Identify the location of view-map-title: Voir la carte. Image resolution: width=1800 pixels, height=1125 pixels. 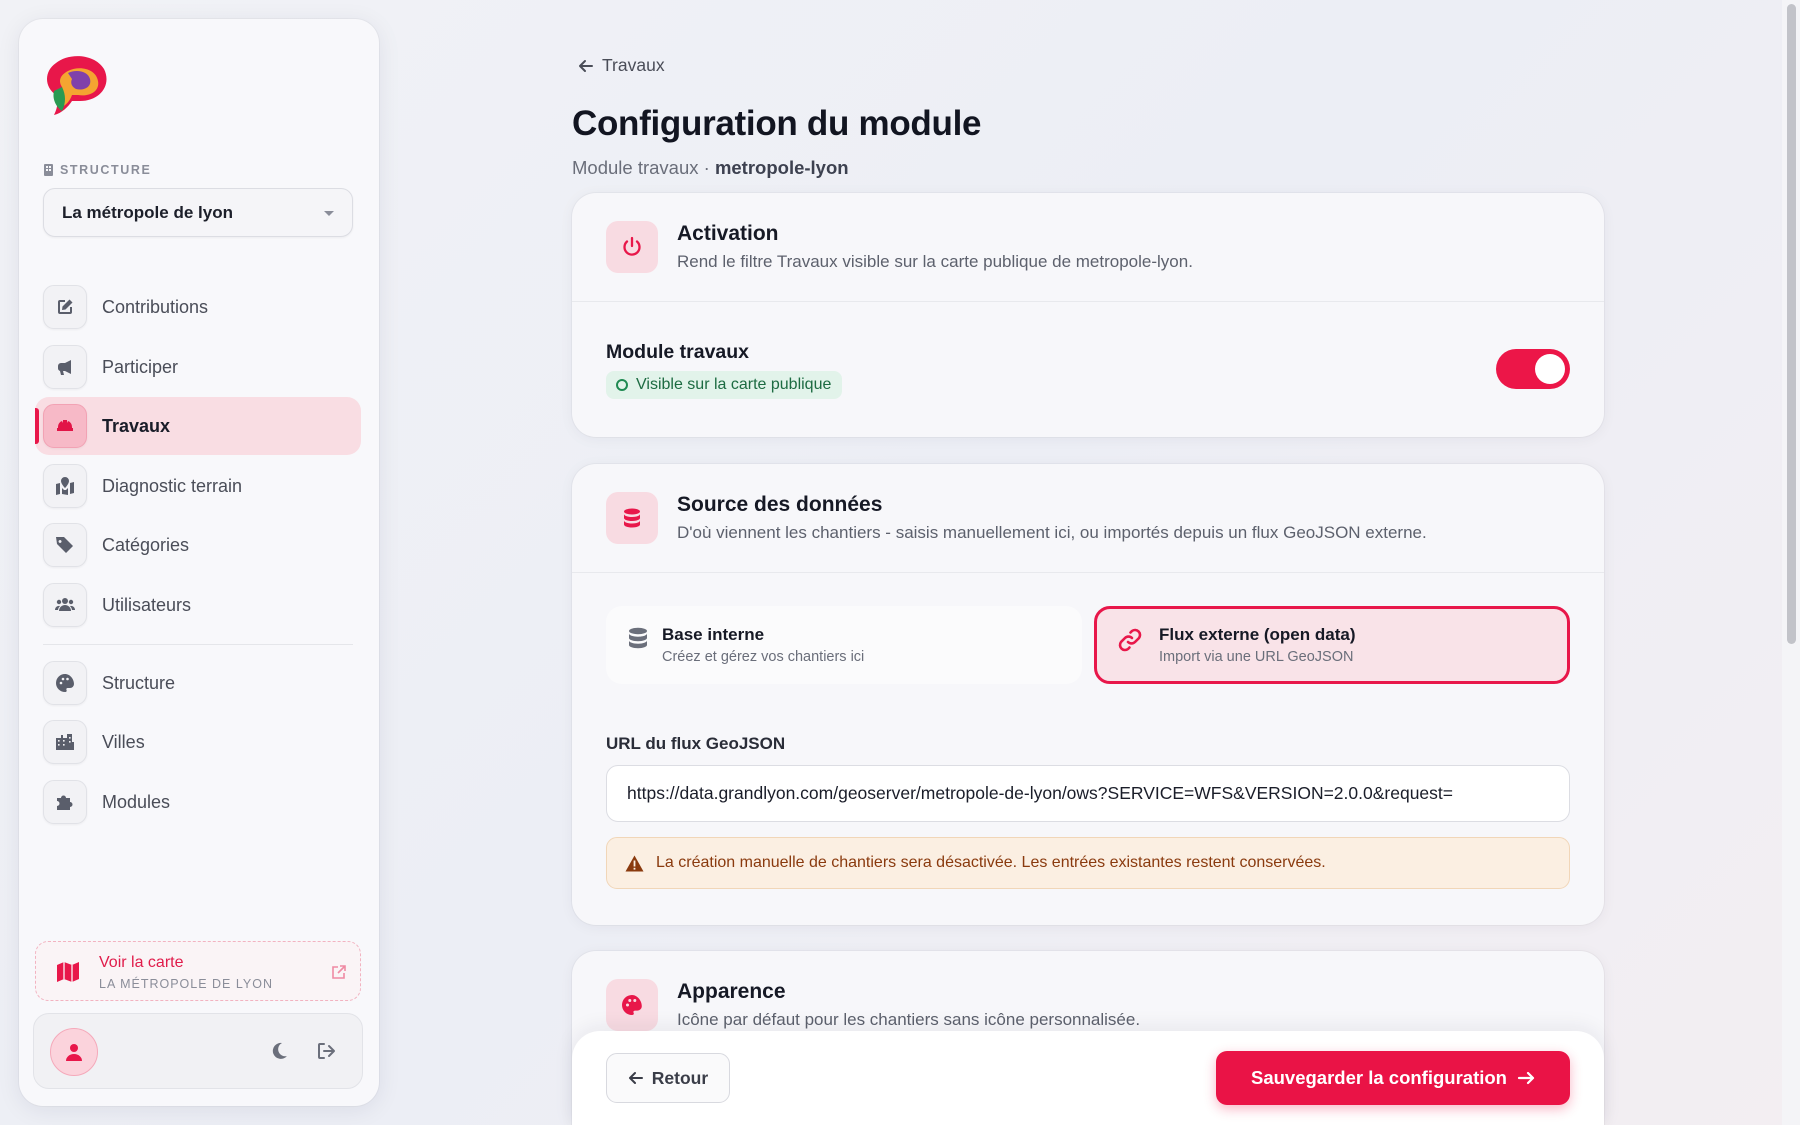
(141, 962).